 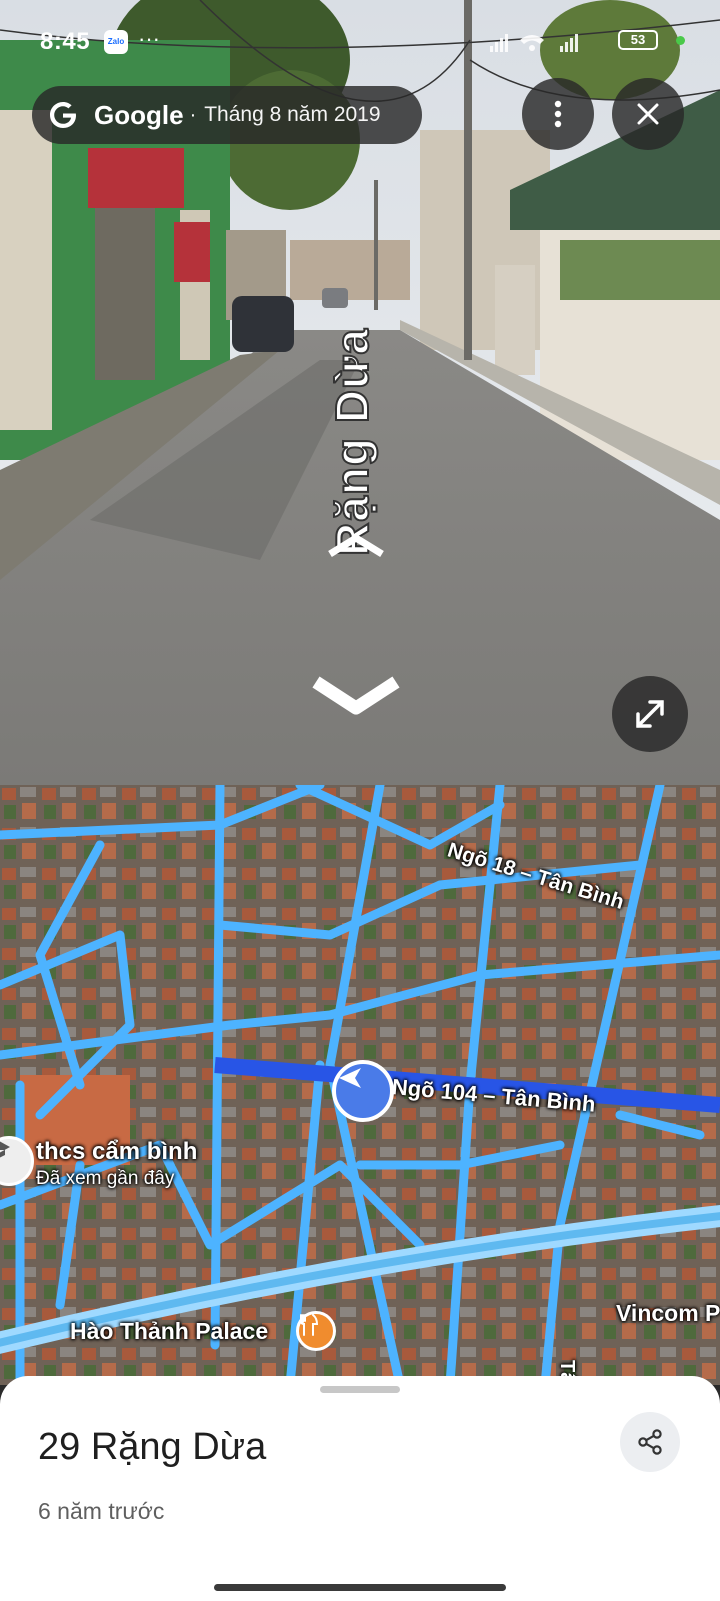 What do you see at coordinates (139, 114) in the screenshot?
I see `google-brand-label: Google` at bounding box center [139, 114].